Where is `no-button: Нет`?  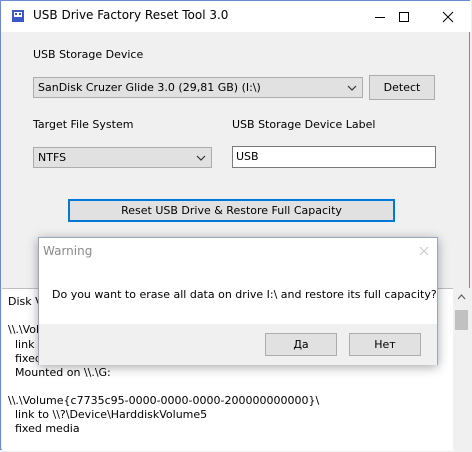
no-button: Нет is located at coordinates (385, 344).